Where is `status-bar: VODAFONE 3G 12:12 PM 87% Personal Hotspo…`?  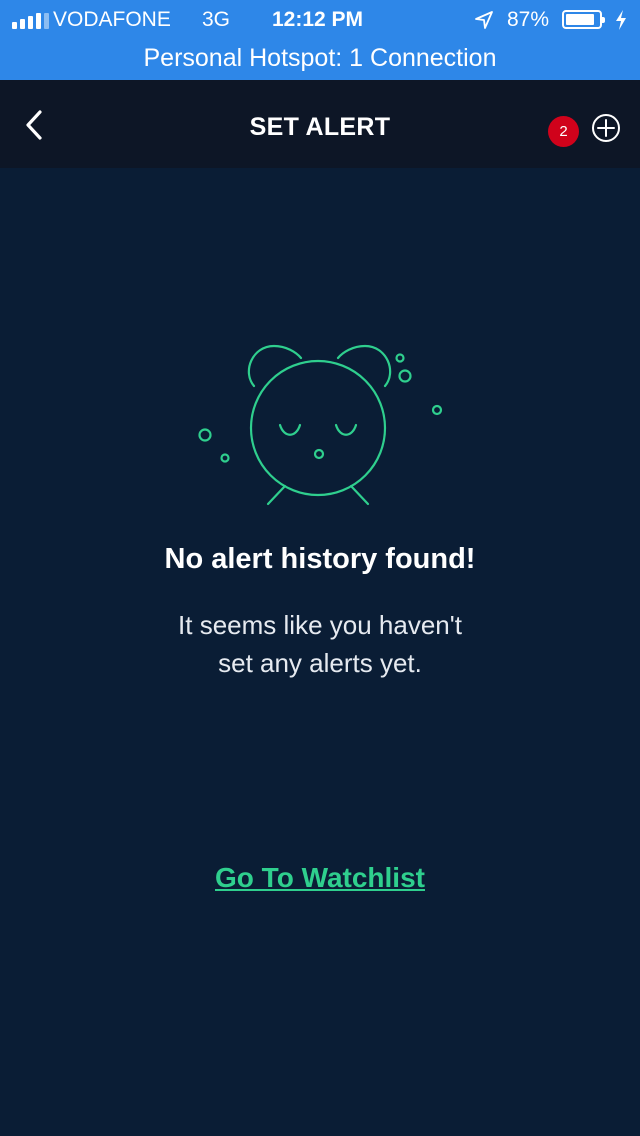
status-bar: VODAFONE 3G 12:12 PM 87% Personal Hotspo… is located at coordinates (320, 40).